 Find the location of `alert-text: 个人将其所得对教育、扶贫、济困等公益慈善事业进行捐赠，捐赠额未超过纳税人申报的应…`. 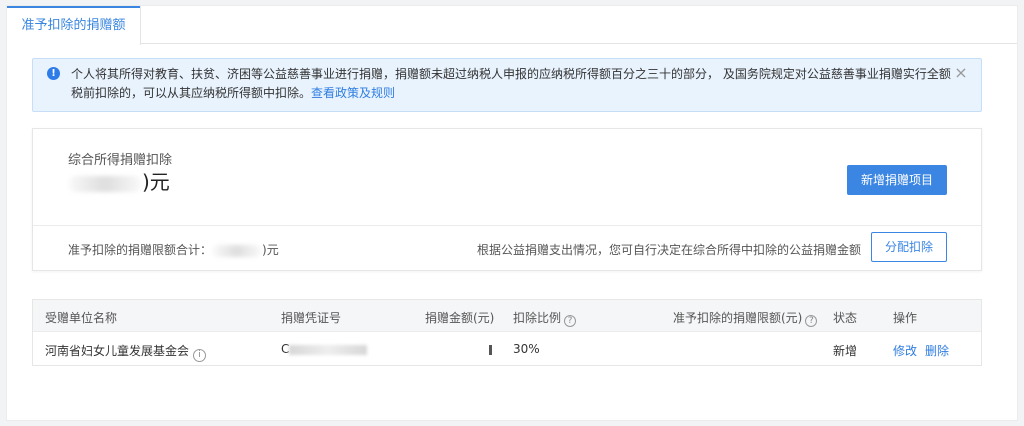

alert-text: 个人将其所得对教育、扶贫、济困等公益慈善事业进行捐赠，捐赠额未超过纳税人申报的应… is located at coordinates (511, 84).